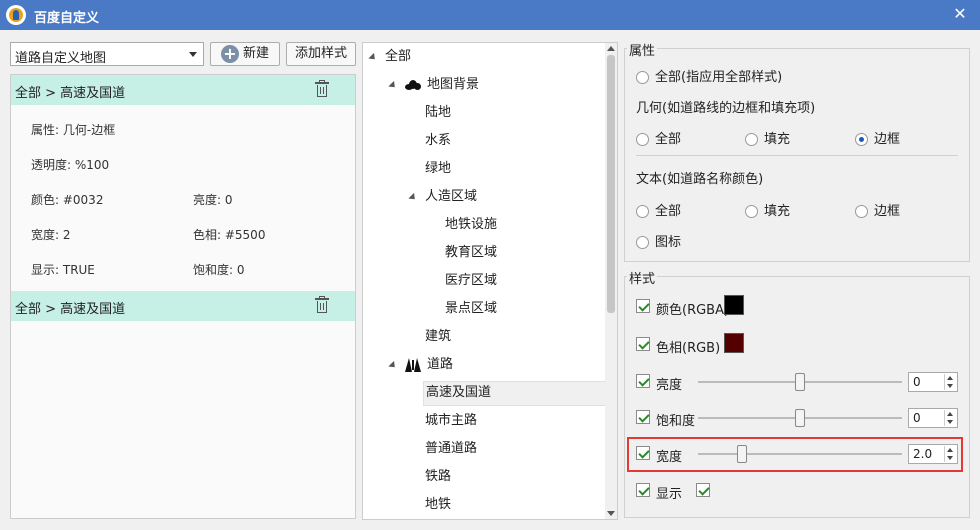 Image resolution: width=980 pixels, height=530 pixels. What do you see at coordinates (611, 513) in the screenshot?
I see `scroll-down-icon` at bounding box center [611, 513].